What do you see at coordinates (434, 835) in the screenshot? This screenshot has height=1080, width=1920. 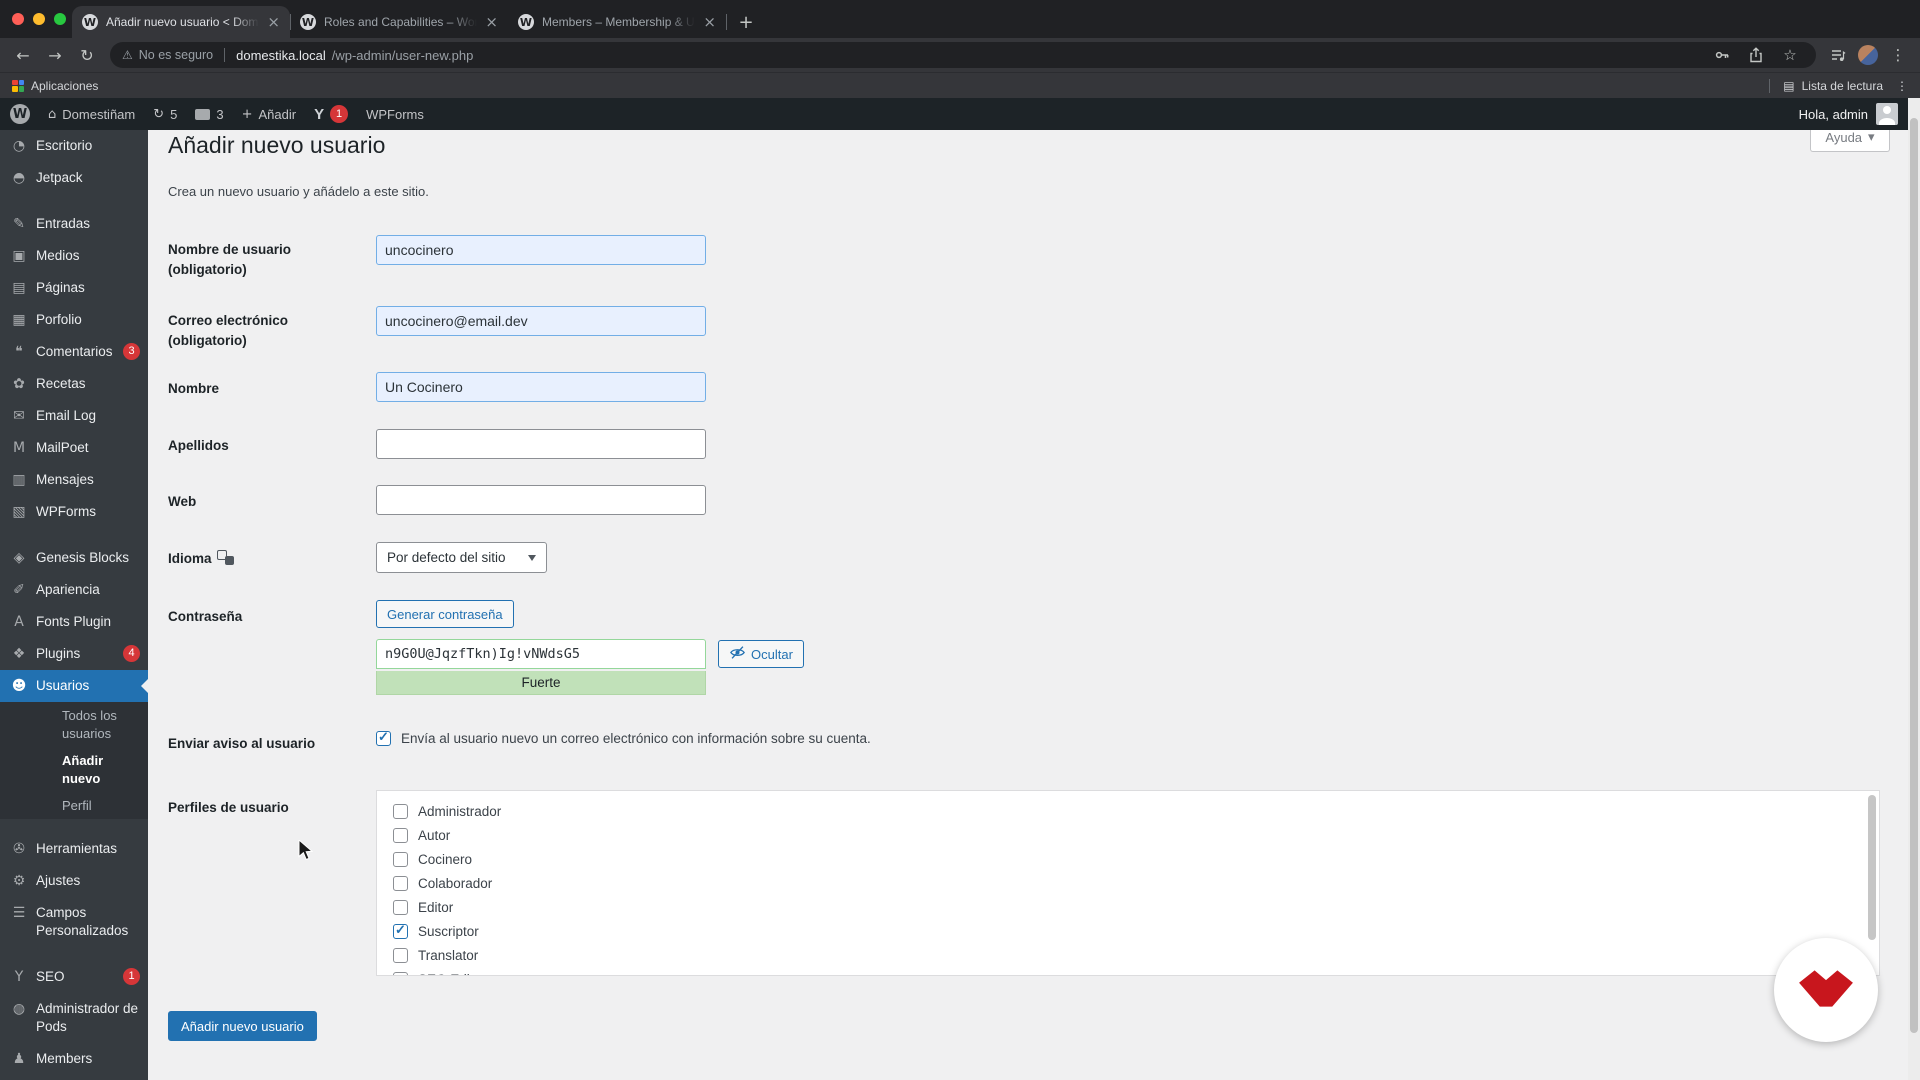 I see `role-label: Autor` at bounding box center [434, 835].